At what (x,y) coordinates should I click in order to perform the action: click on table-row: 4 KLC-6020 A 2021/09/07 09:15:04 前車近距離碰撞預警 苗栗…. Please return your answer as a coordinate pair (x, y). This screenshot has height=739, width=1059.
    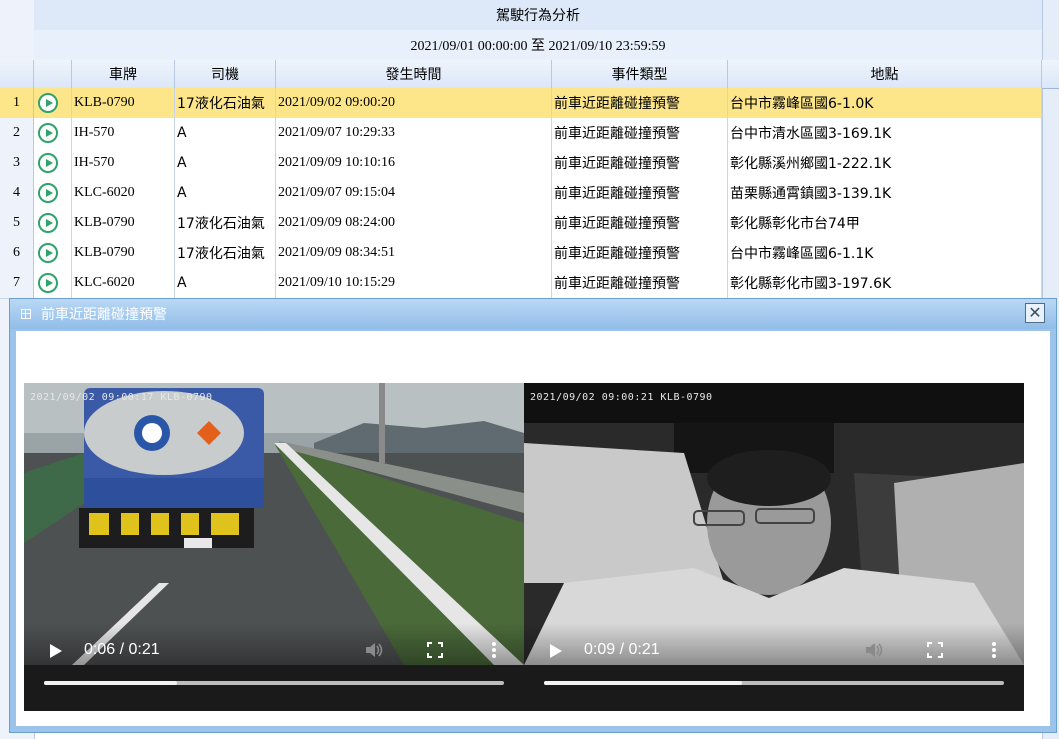
    Looking at the image, I should click on (521, 193).